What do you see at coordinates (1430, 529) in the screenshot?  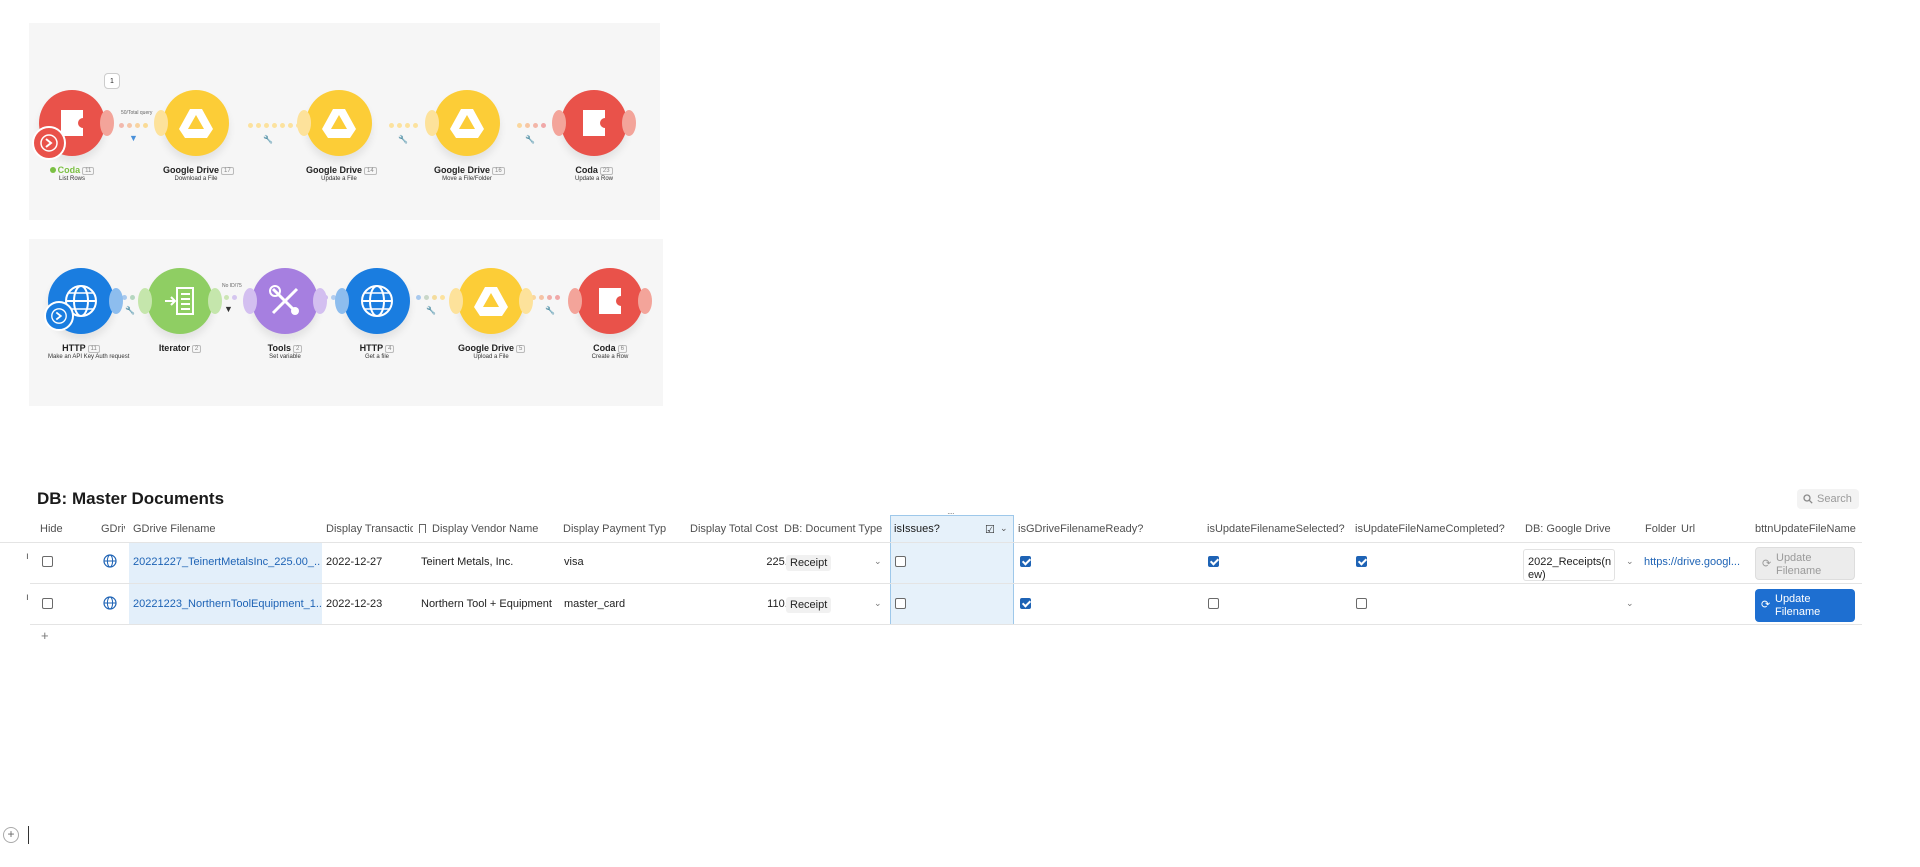 I see `column-header-is-completed: isUpdateFileNameCompleted?` at bounding box center [1430, 529].